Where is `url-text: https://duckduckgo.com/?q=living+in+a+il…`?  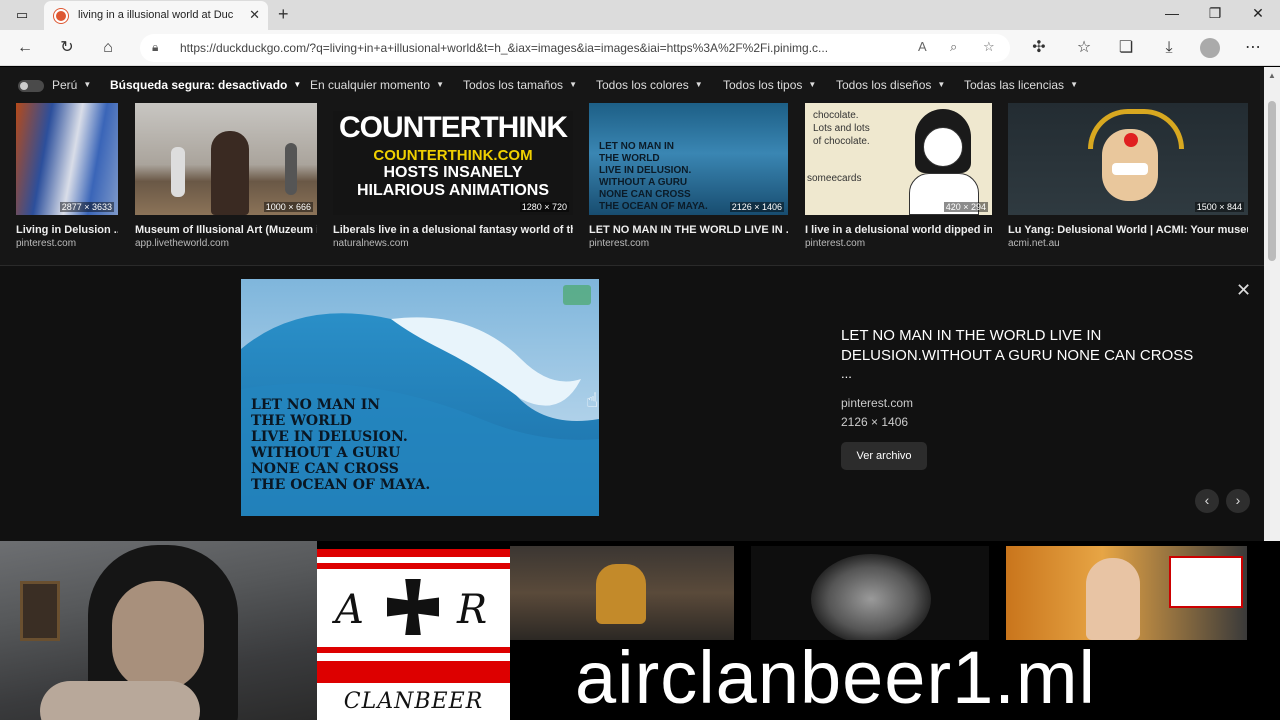
url-text: https://duckduckgo.com/?q=living+in+a+il… is located at coordinates (545, 48).